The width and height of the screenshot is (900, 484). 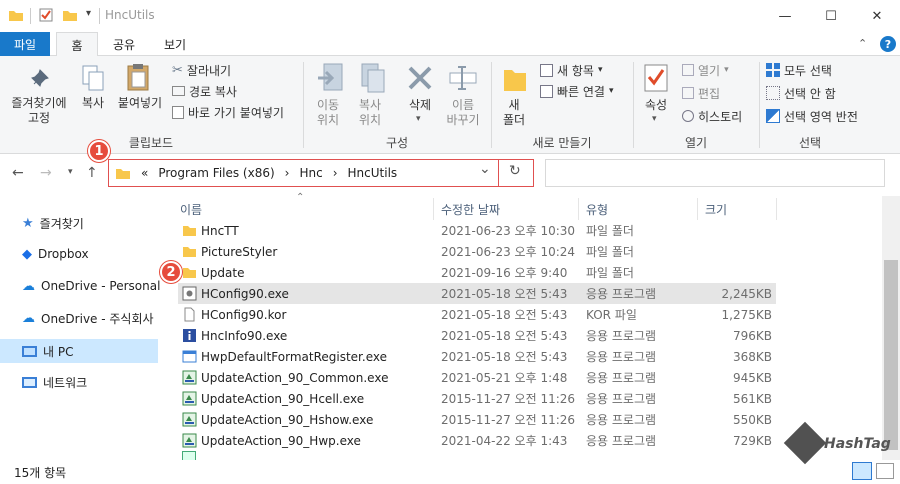 I want to click on file-row: PictureStyler 2021-06-23 오후 10:24 파일 폴더, so click(x=477, y=251).